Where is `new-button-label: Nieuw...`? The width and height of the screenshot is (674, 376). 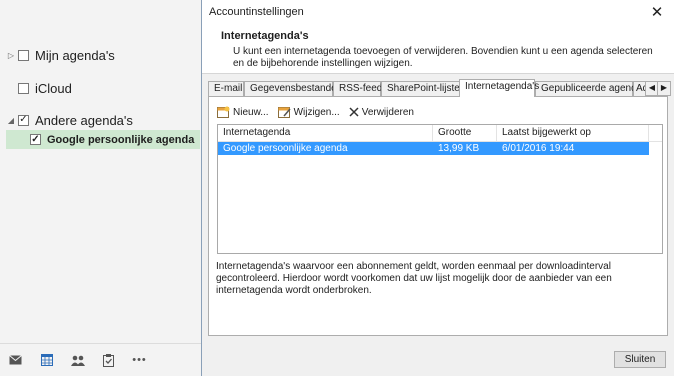 new-button-label: Nieuw... is located at coordinates (251, 112).